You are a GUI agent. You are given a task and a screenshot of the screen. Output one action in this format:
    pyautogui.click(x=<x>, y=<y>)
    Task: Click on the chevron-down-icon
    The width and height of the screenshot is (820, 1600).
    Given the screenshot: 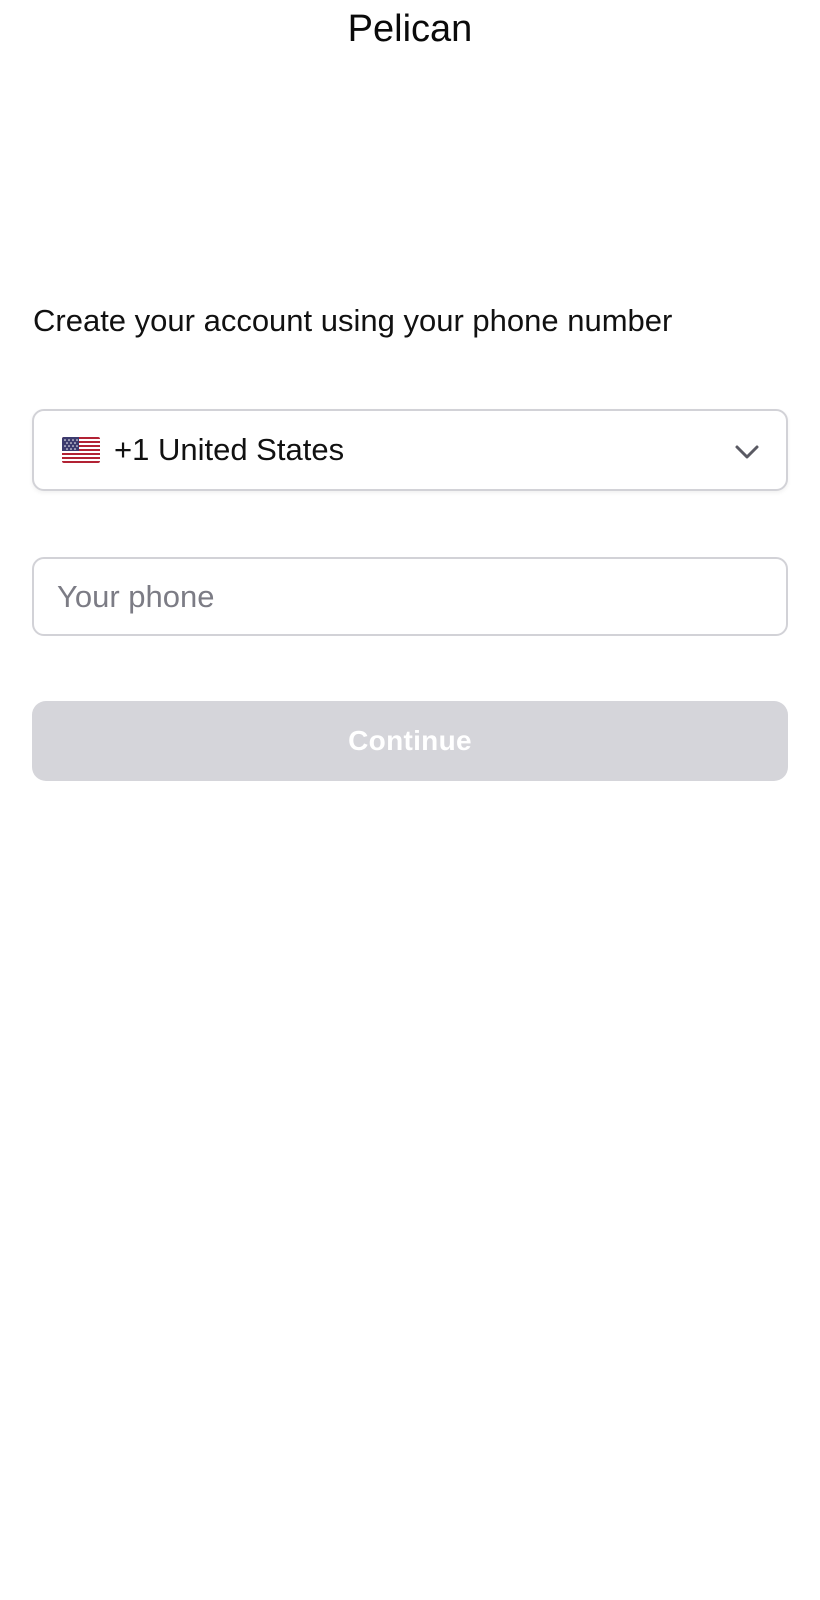 What is the action you would take?
    pyautogui.click(x=747, y=452)
    